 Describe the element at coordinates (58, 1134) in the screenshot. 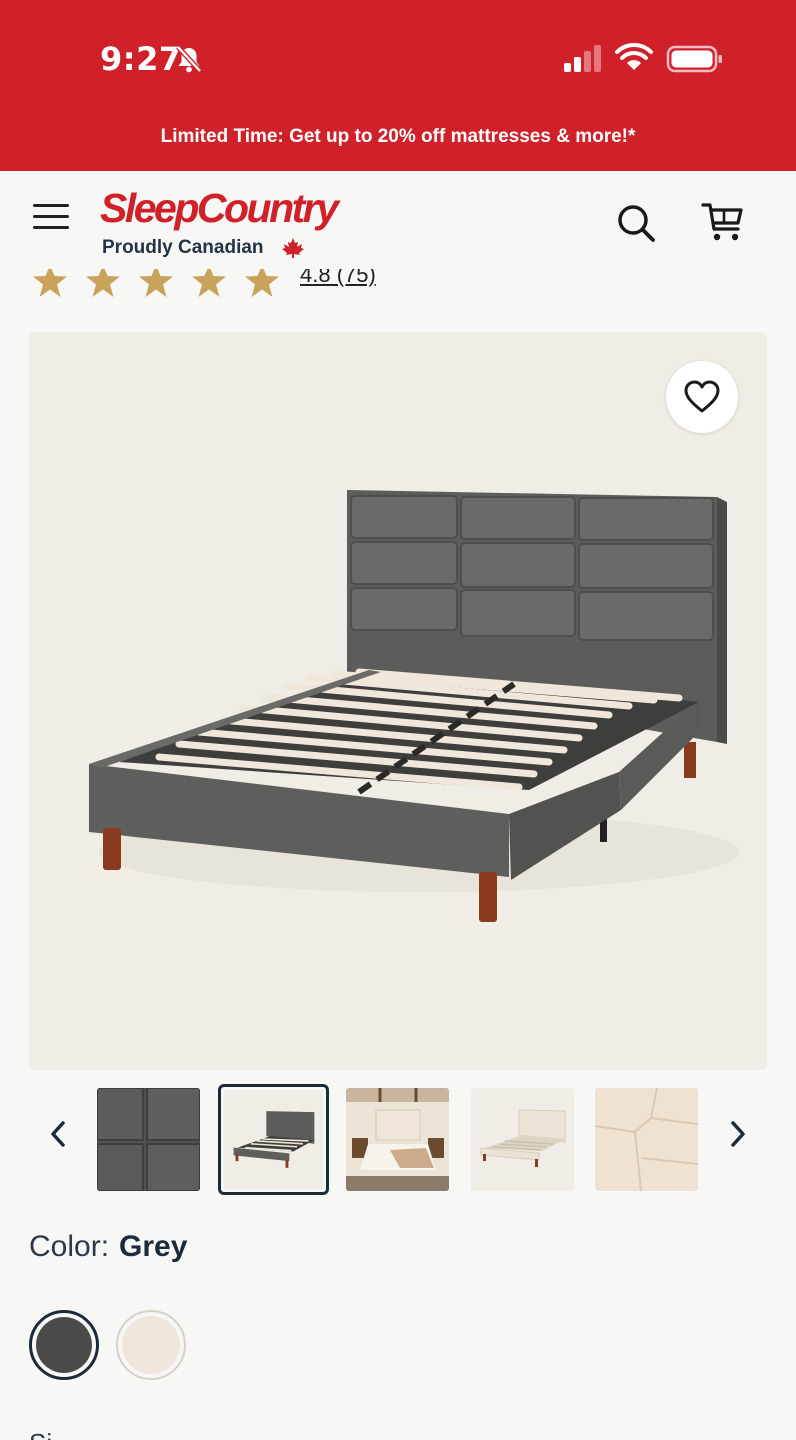

I see `chevron-left-icon` at that location.